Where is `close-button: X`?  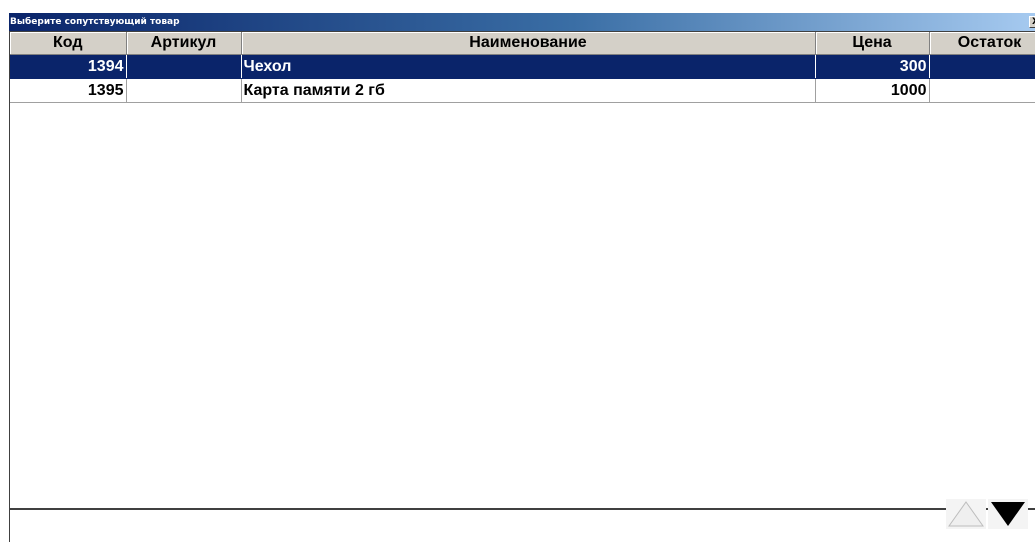
close-button: X is located at coordinates (1032, 22).